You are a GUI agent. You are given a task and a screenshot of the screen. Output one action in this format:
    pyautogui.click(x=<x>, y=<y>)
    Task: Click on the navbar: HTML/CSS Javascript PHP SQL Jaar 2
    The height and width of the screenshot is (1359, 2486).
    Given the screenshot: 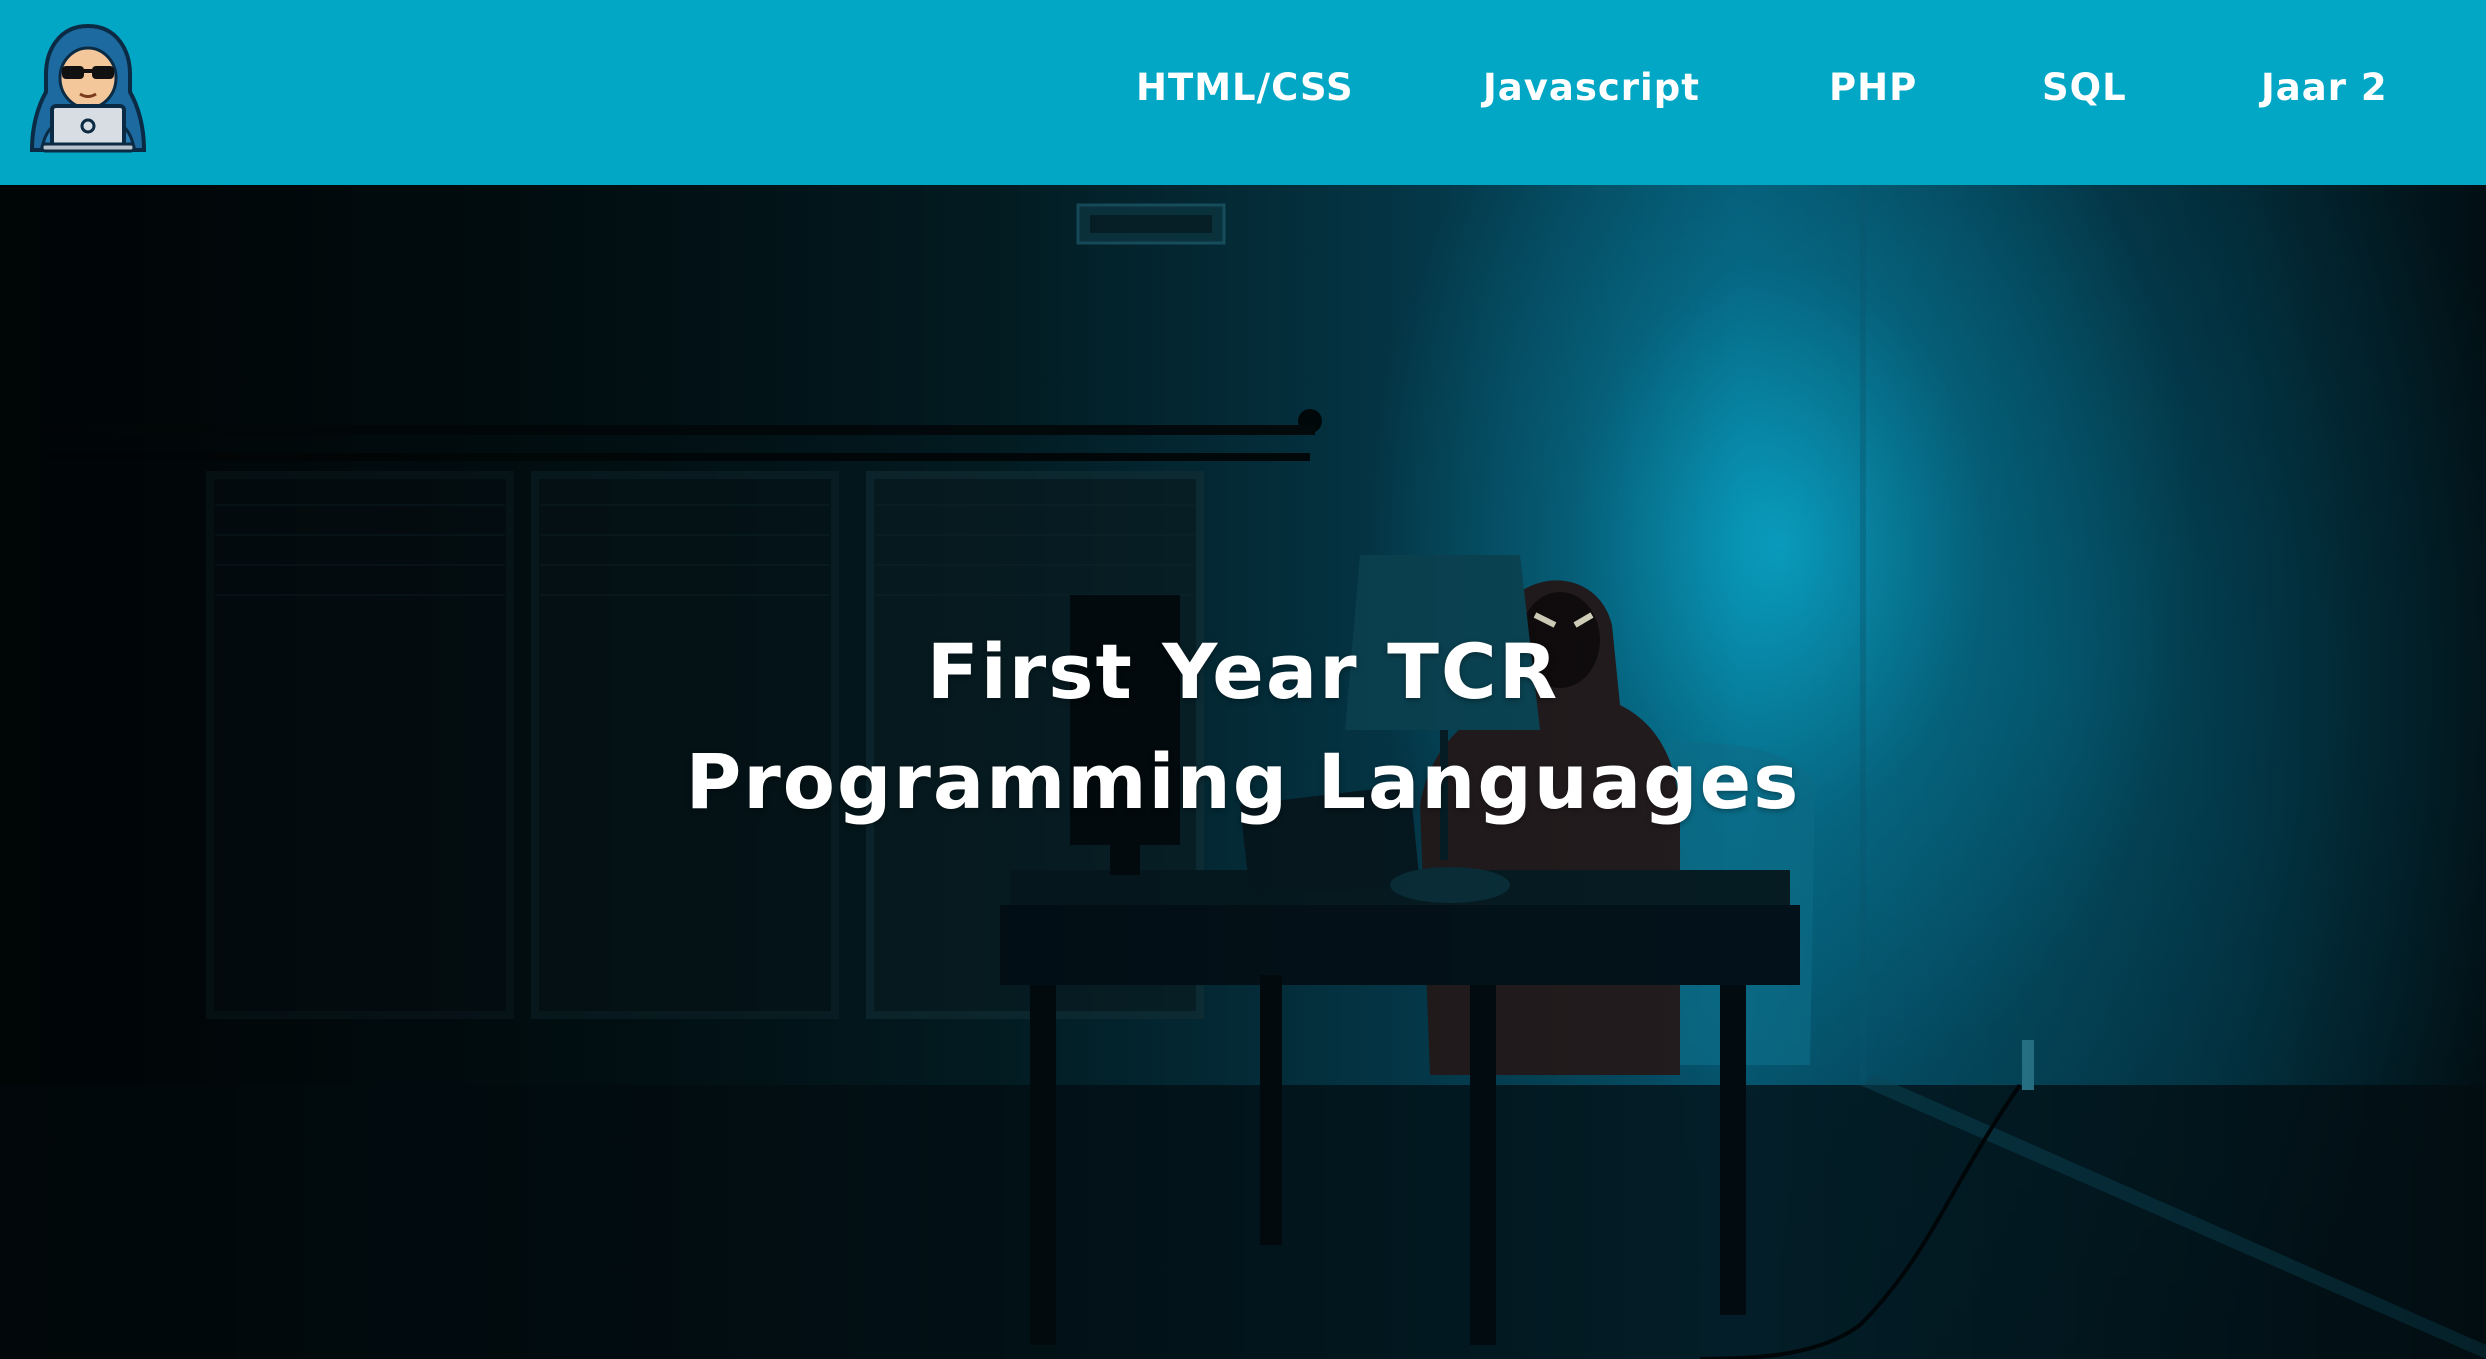 What is the action you would take?
    pyautogui.click(x=1243, y=92)
    